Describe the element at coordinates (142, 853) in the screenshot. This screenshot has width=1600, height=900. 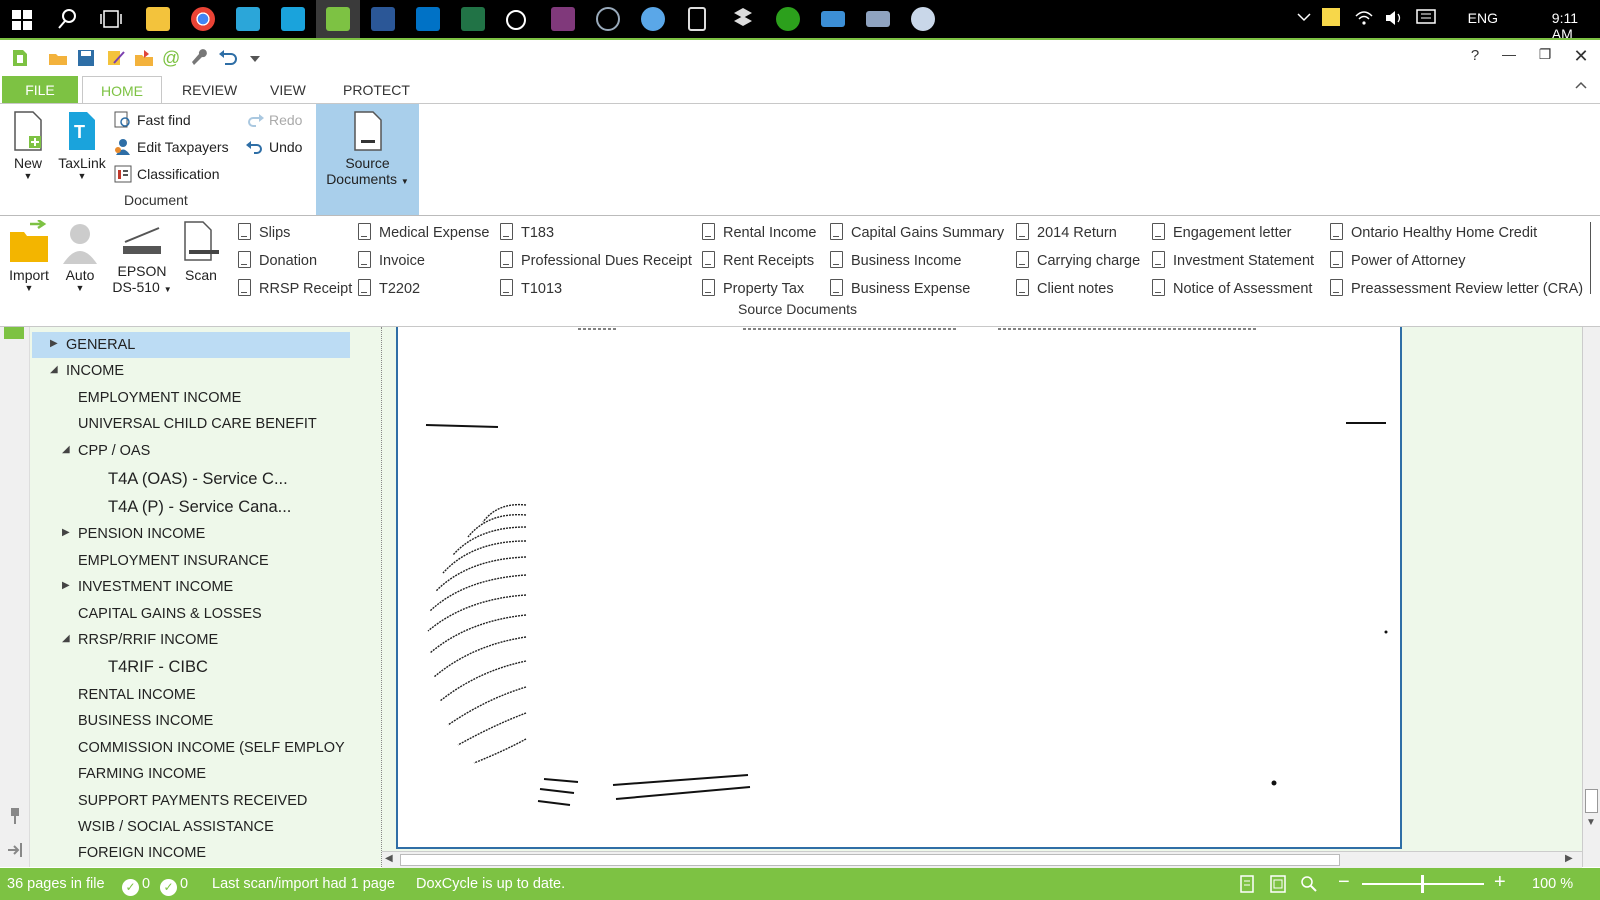
I see `tree-item-foreign-income: FOREIGN INCOME` at that location.